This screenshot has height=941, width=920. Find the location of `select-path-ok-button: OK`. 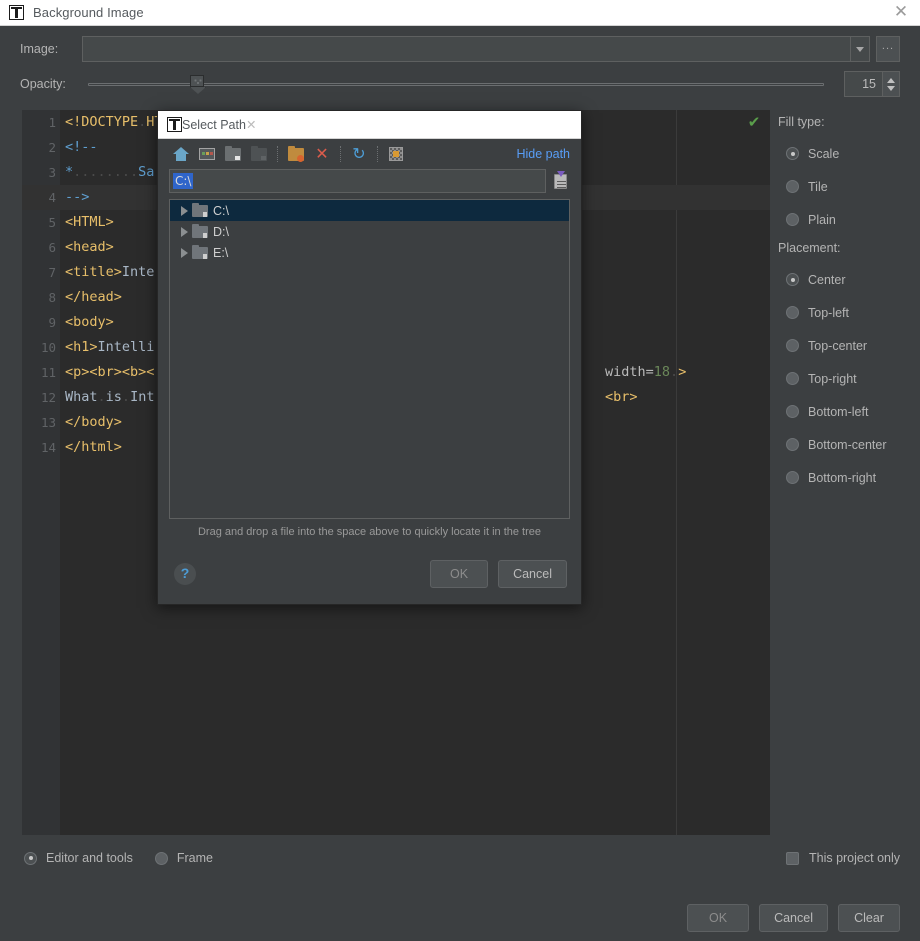

select-path-ok-button: OK is located at coordinates (459, 574).